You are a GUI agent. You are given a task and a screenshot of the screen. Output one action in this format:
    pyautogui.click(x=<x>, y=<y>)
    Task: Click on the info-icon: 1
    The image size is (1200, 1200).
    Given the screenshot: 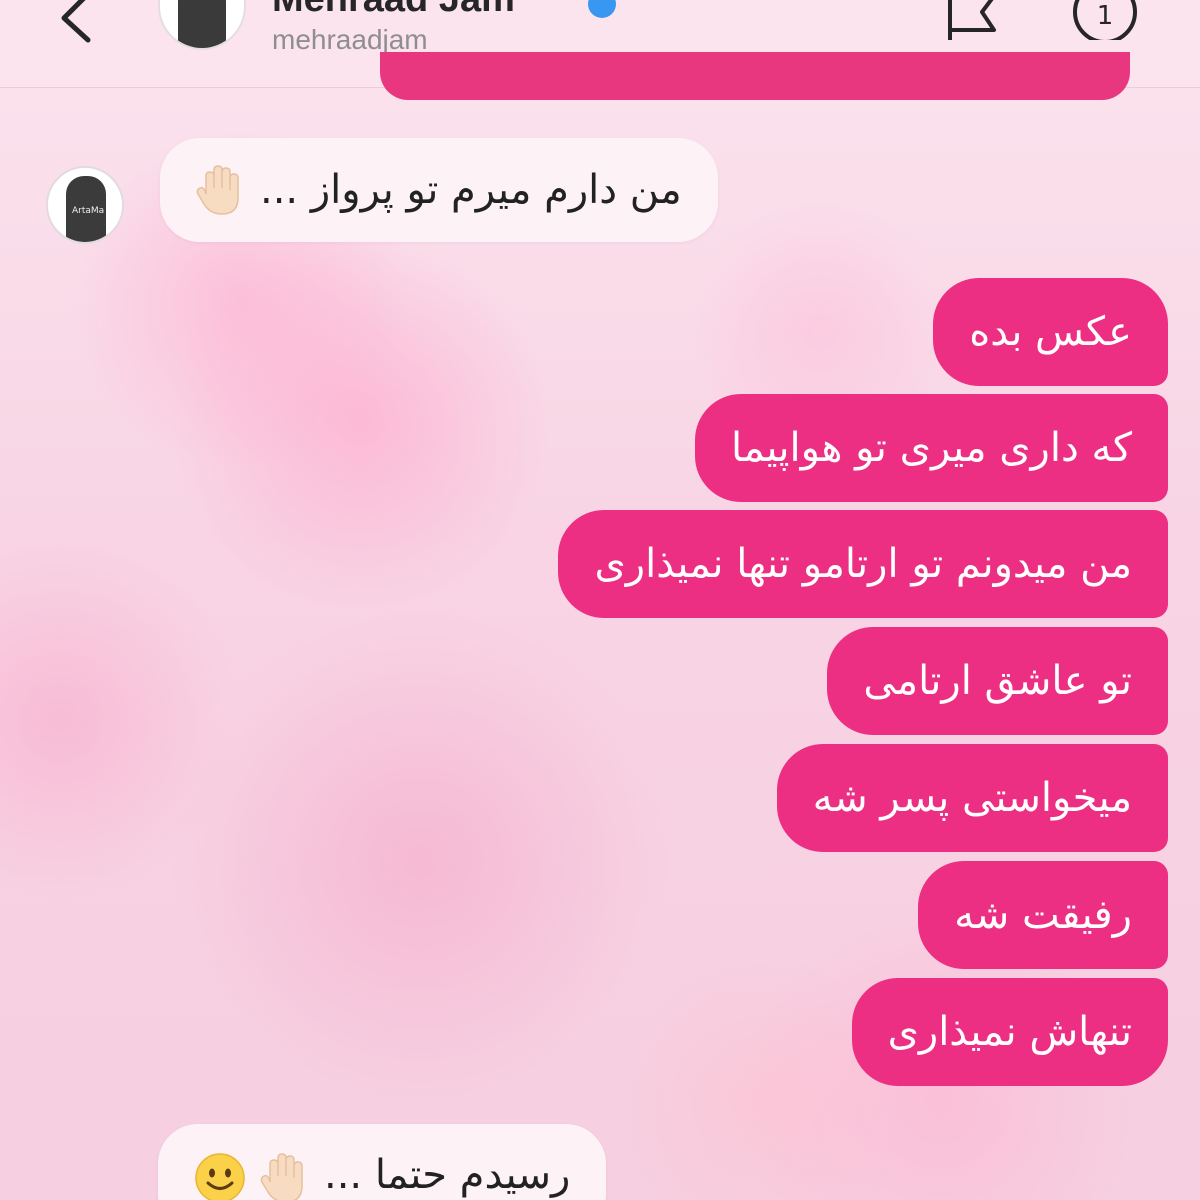 What is the action you would take?
    pyautogui.click(x=1105, y=20)
    